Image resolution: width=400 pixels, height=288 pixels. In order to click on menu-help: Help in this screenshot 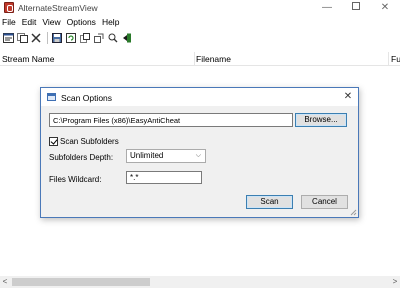, I will do `click(110, 22)`.